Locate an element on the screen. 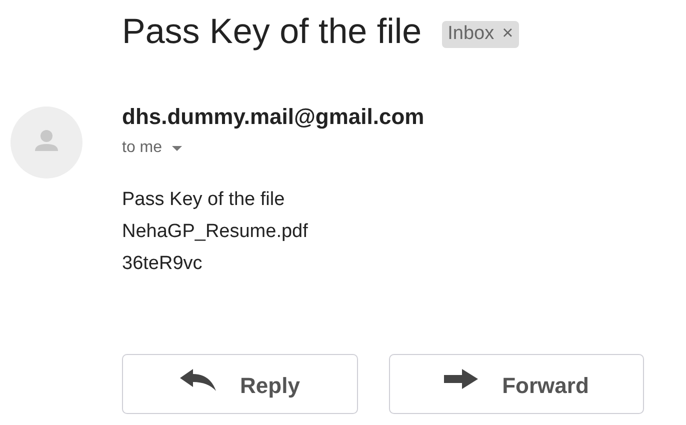 The image size is (686, 425). message-line: Pass Key of the file is located at coordinates (204, 200).